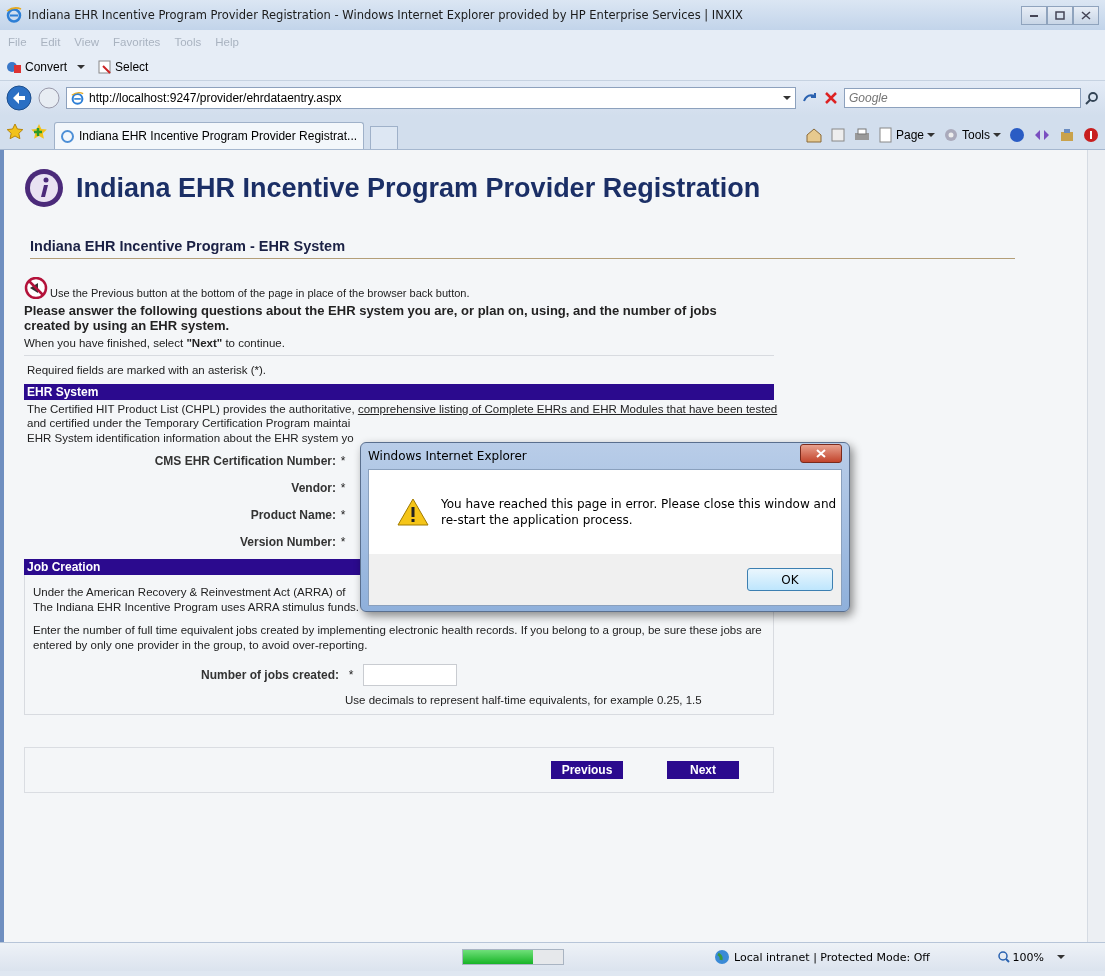 The height and width of the screenshot is (976, 1105). Describe the element at coordinates (1096, 546) in the screenshot. I see `scrollbar` at that location.